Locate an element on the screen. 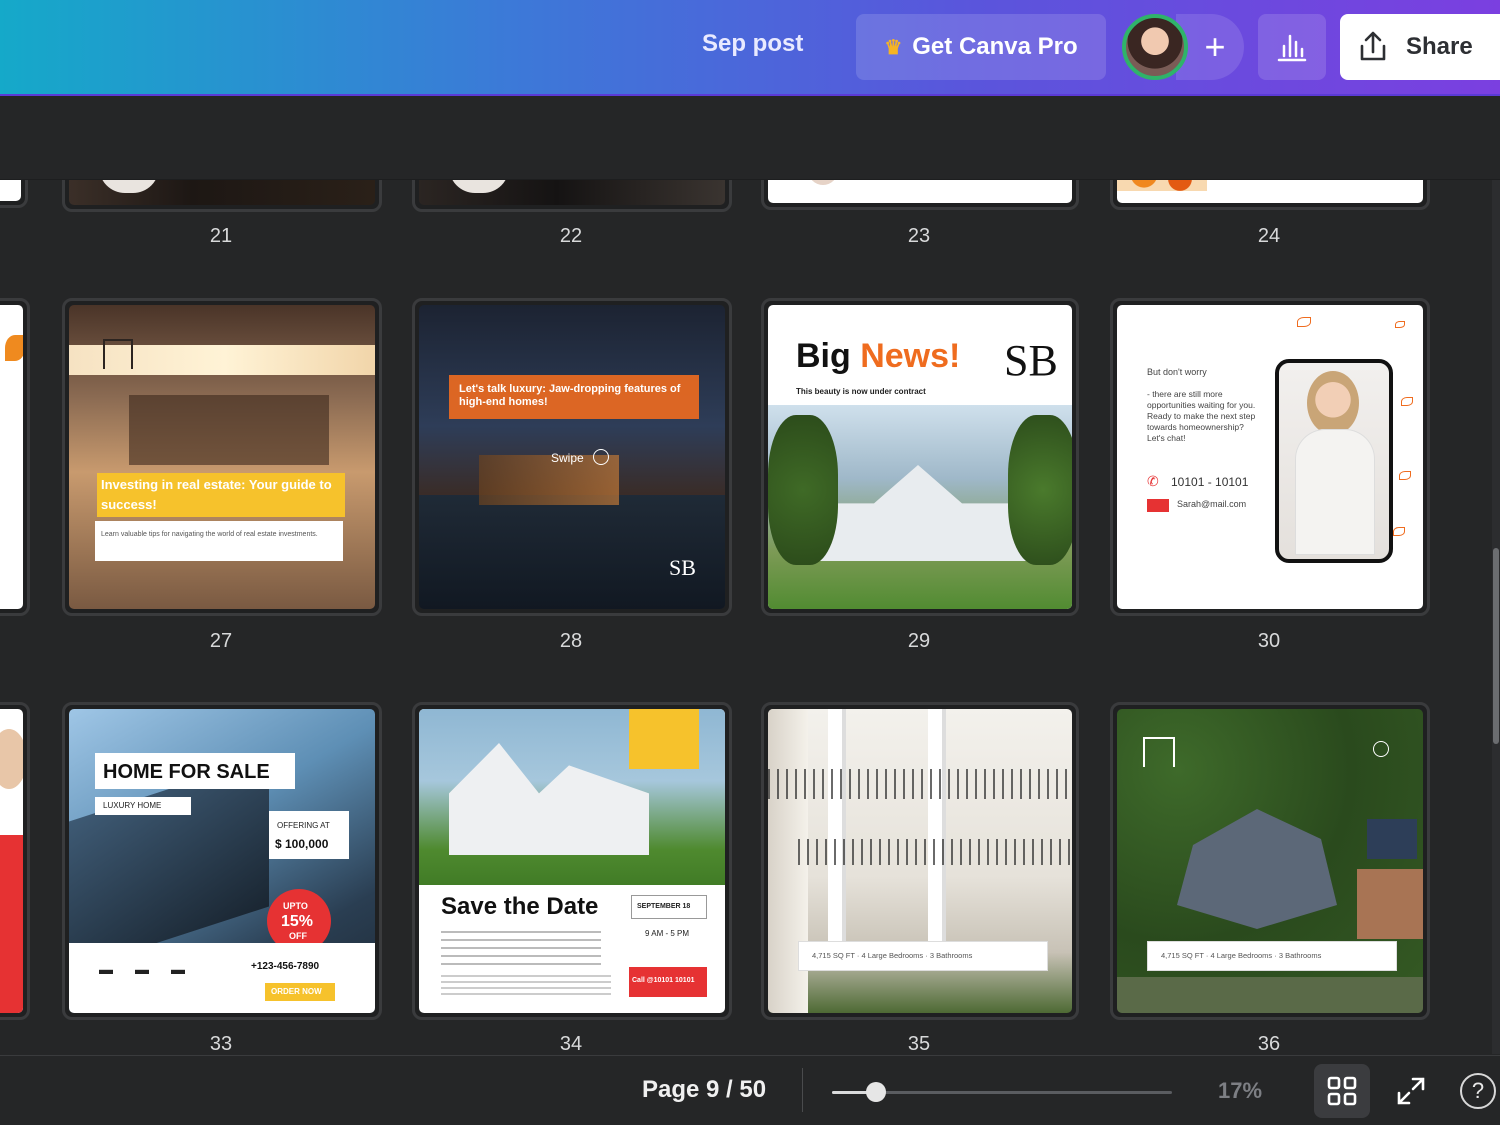  document-title: Sep post is located at coordinates (752, 44).